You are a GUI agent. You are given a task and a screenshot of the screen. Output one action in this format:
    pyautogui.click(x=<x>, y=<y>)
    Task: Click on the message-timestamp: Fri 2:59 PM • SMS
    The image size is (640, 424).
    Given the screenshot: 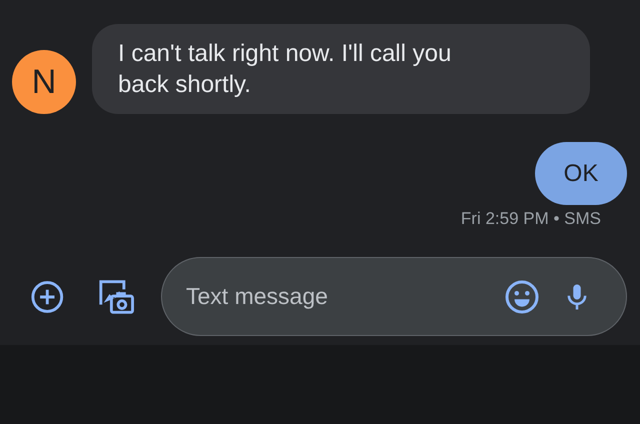 What is the action you would take?
    pyautogui.click(x=530, y=219)
    